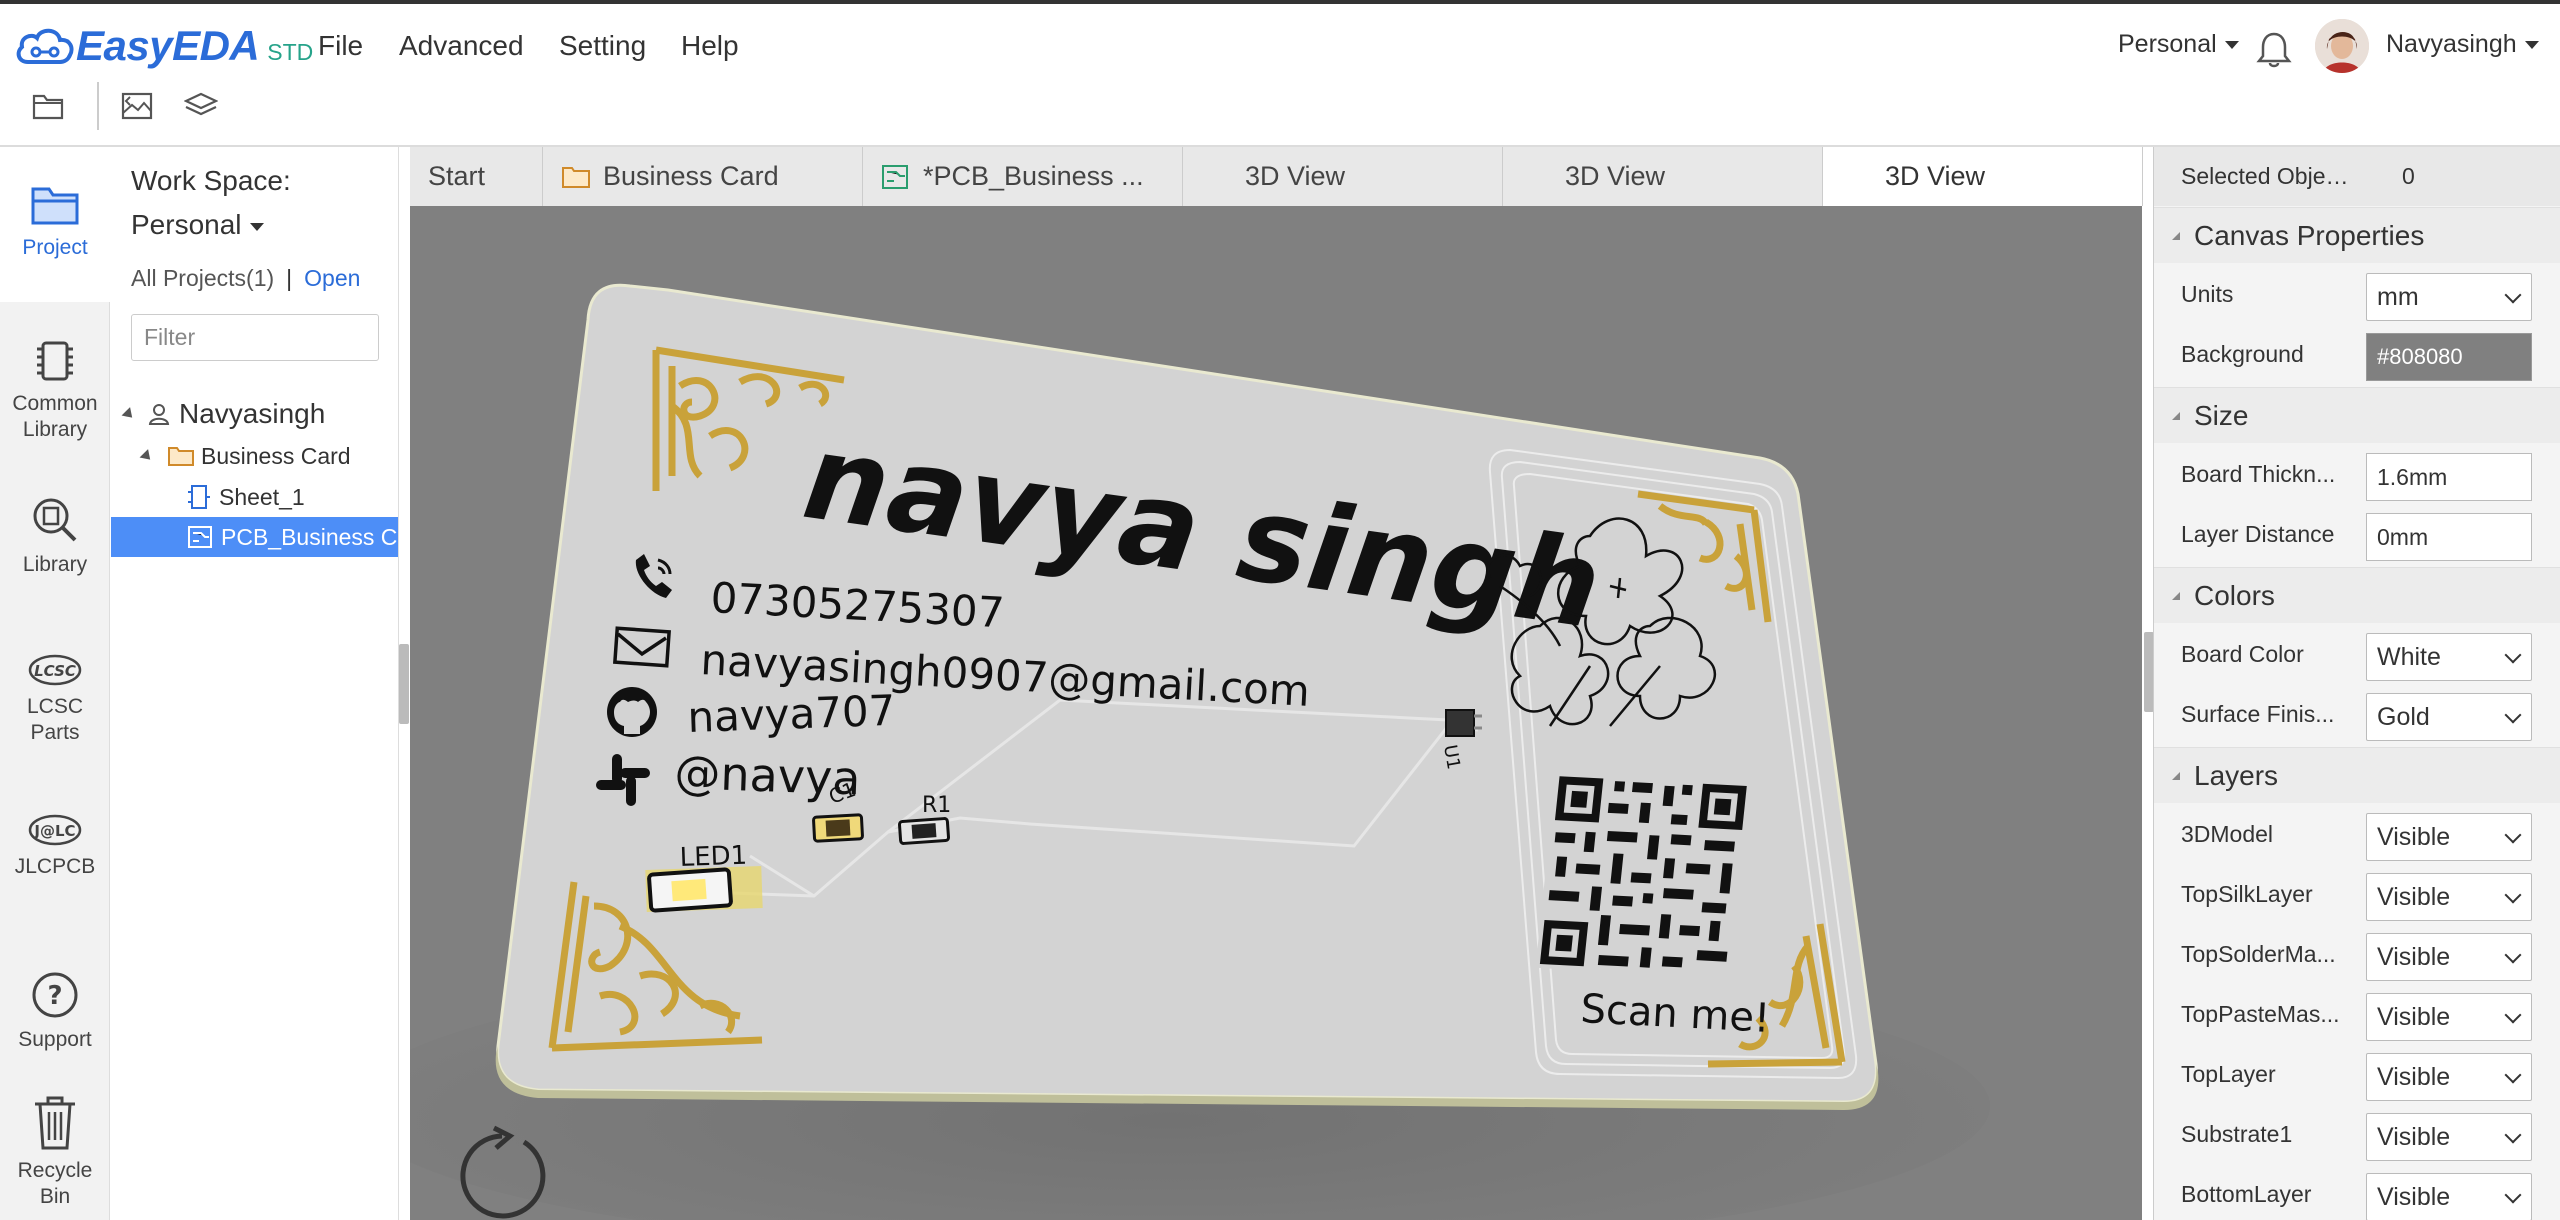 Image resolution: width=2560 pixels, height=1220 pixels. I want to click on board-color-select: White, so click(2449, 657).